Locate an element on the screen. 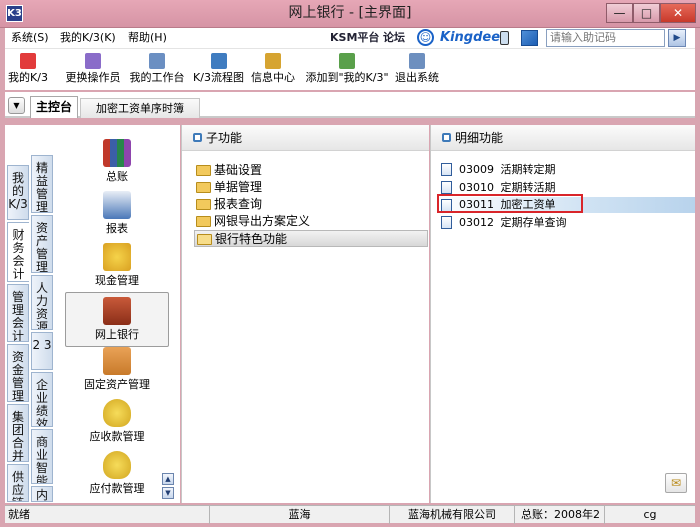  vtab-business-intelligence: 商业智能 is located at coordinates (42, 456).